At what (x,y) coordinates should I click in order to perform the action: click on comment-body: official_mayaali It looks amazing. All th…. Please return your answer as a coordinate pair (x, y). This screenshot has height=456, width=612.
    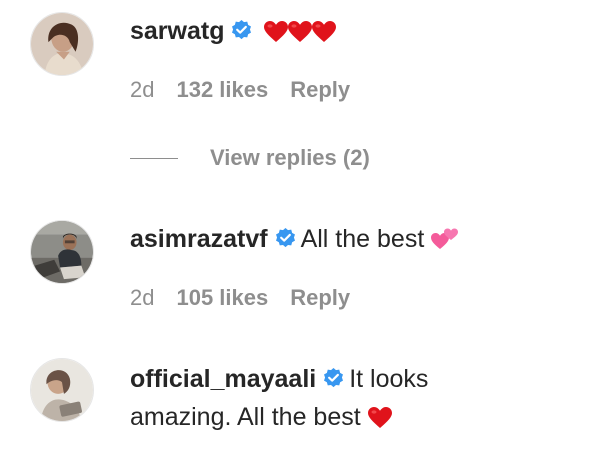
    Looking at the image, I should click on (361, 398).